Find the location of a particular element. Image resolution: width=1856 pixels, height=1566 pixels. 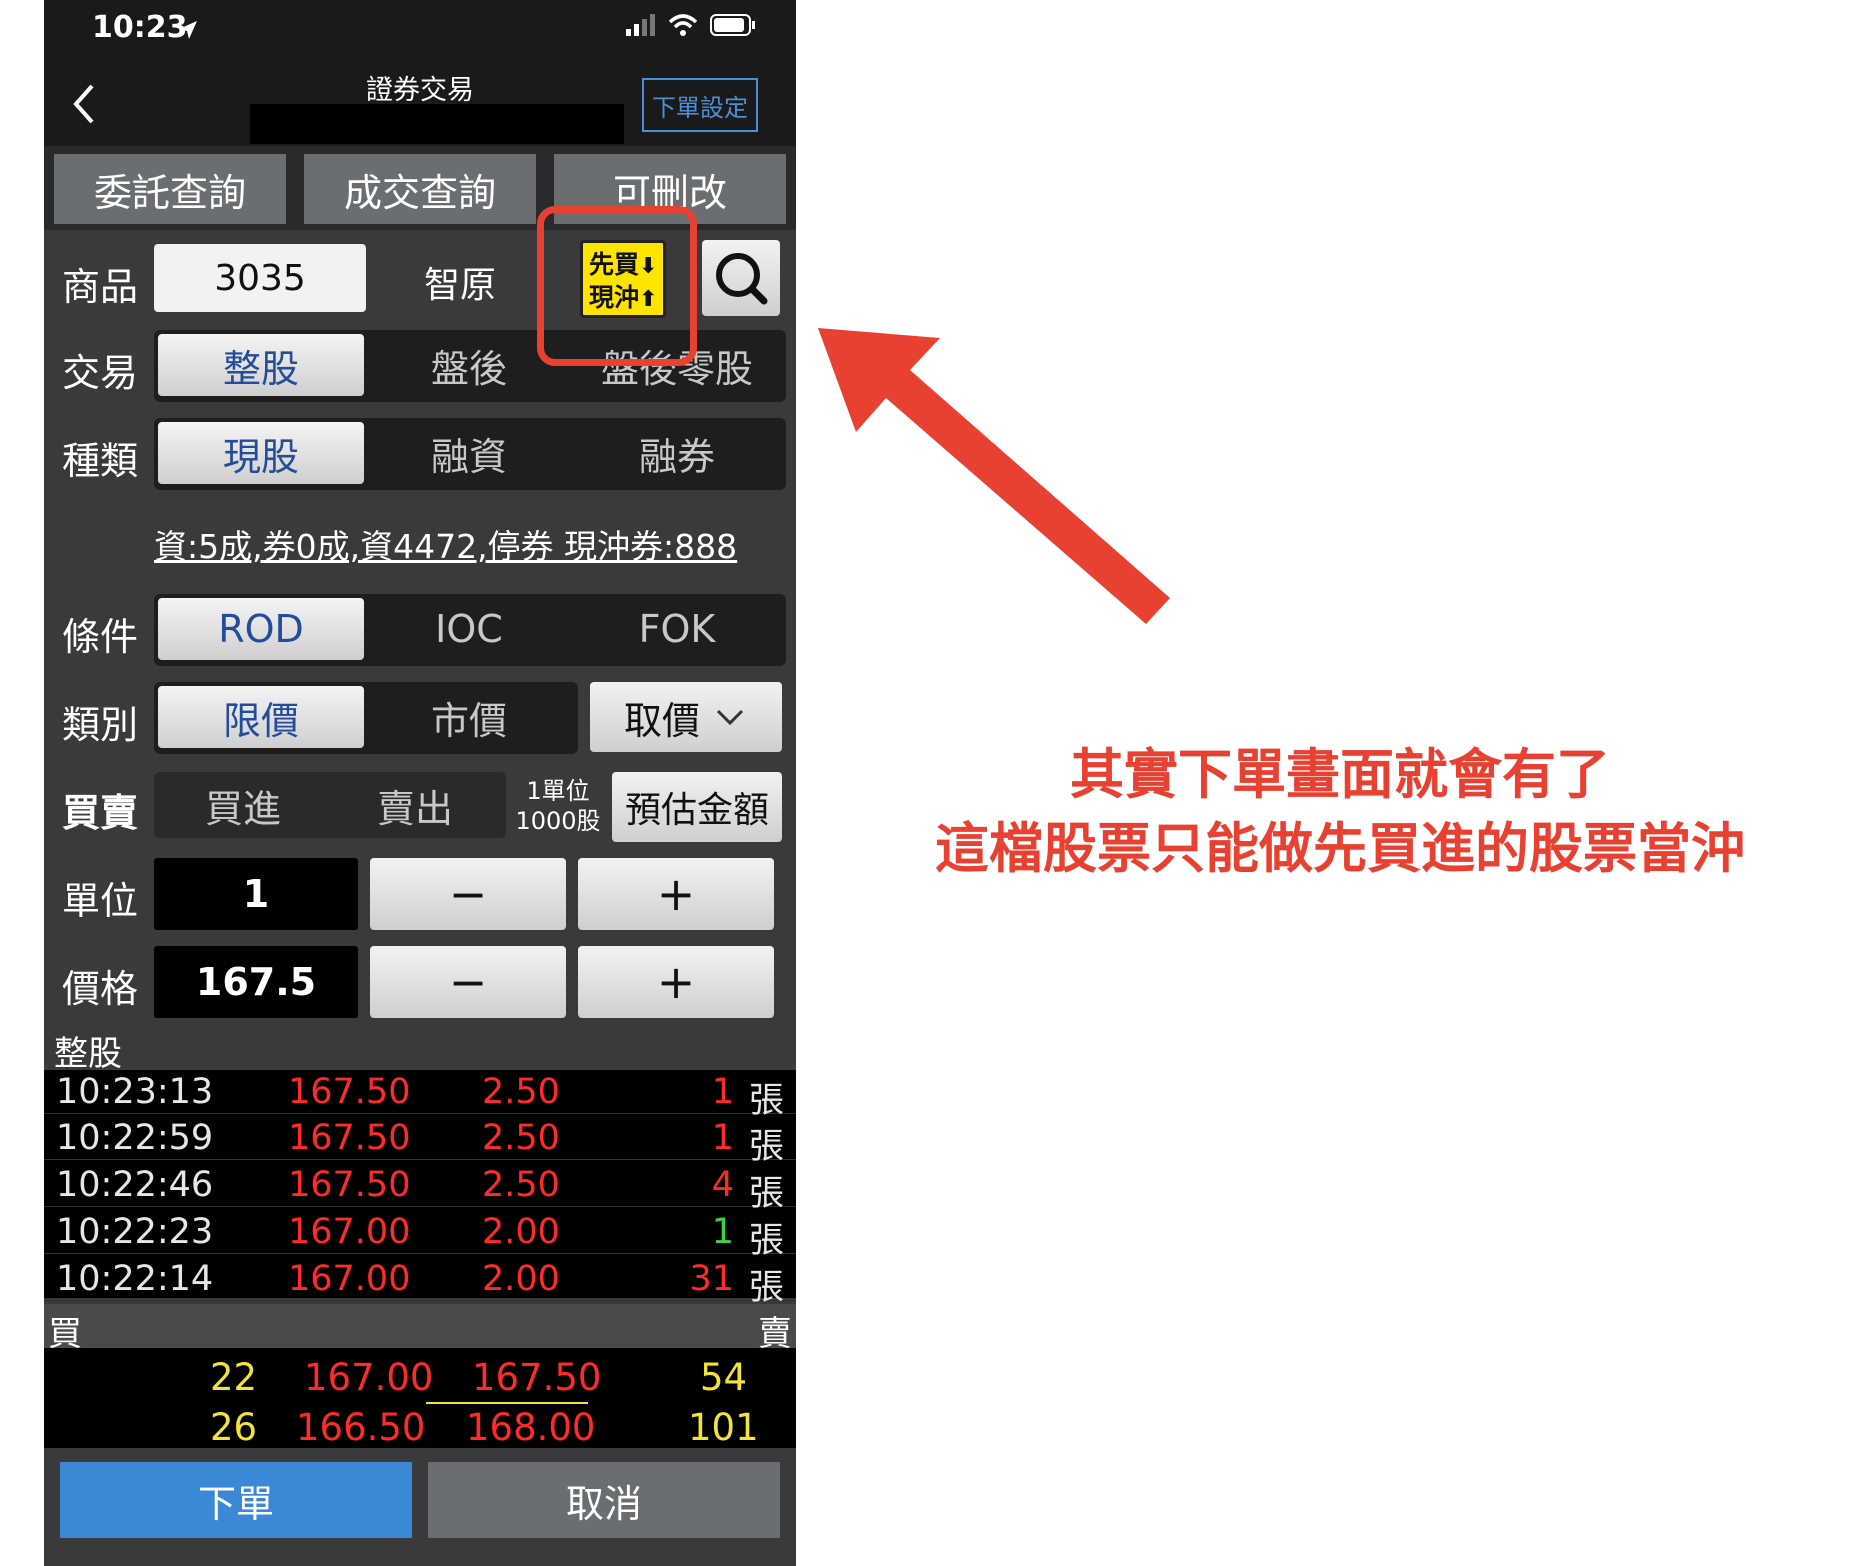

ask-price: 168.00 is located at coordinates (531, 1427).